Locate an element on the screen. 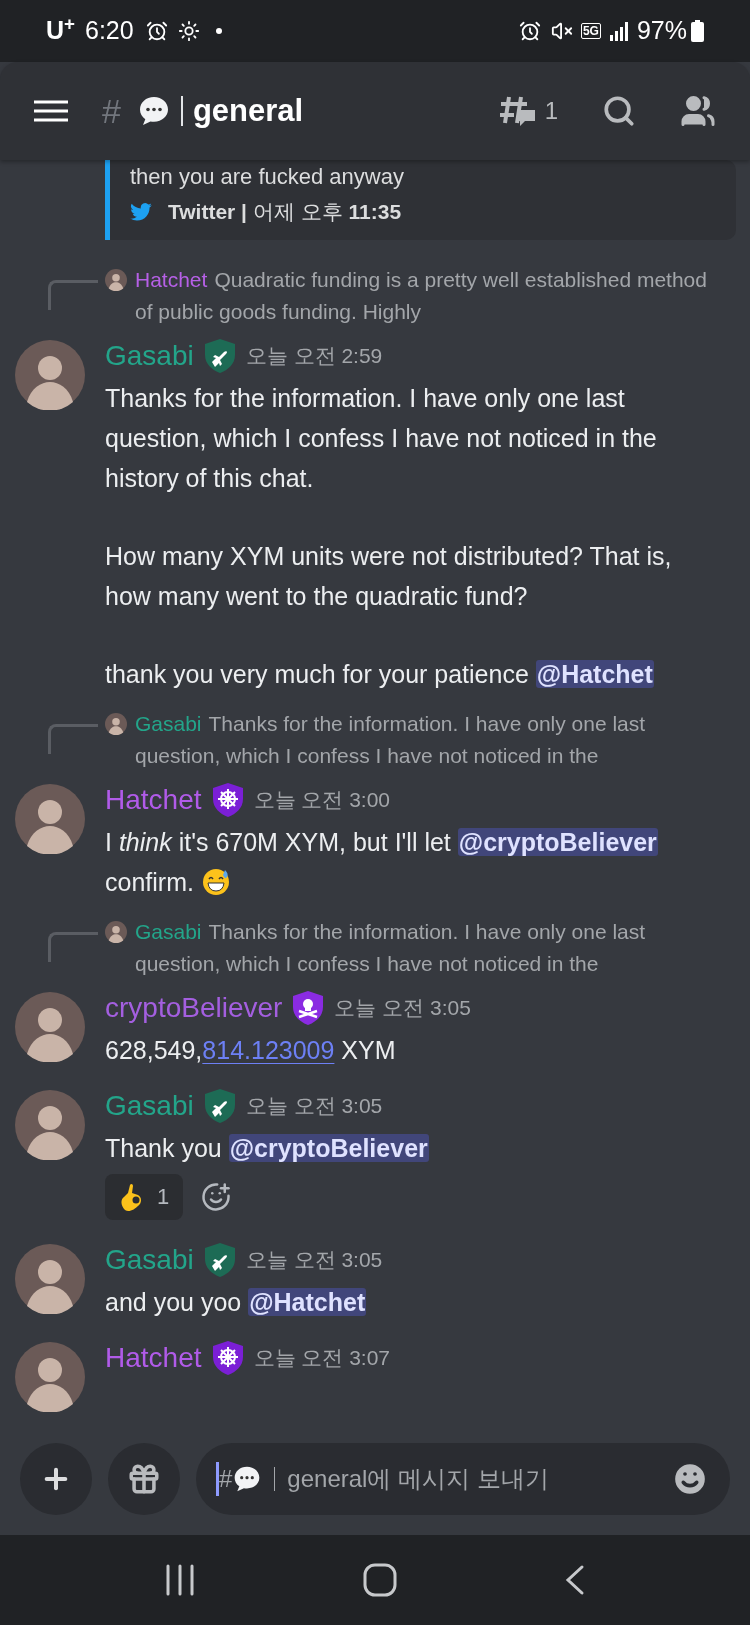 The width and height of the screenshot is (750, 1625). number-link: 814.123009 is located at coordinates (268, 1049).